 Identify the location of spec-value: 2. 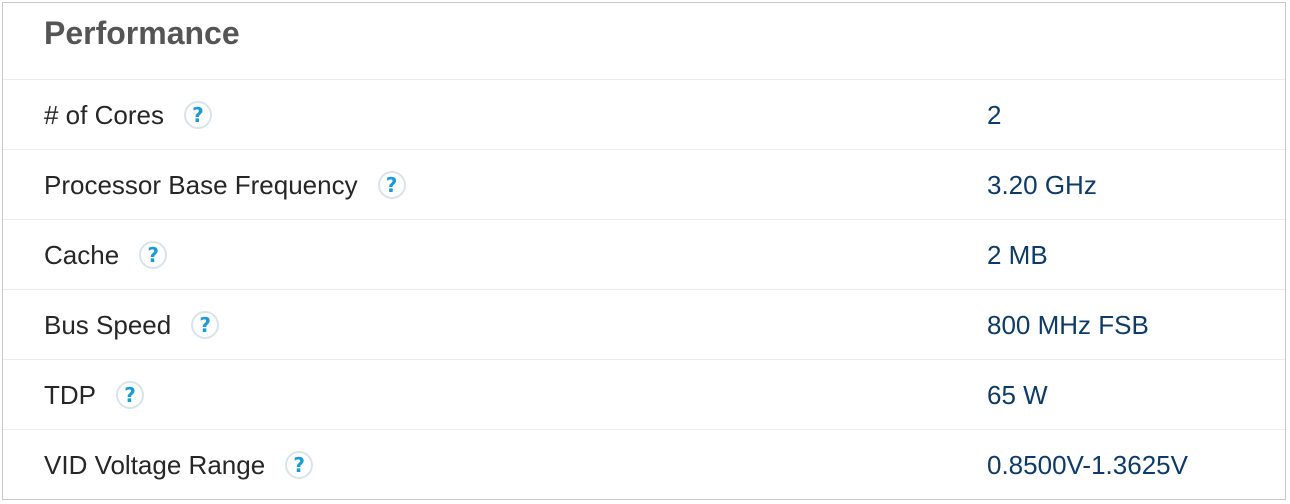
(994, 114).